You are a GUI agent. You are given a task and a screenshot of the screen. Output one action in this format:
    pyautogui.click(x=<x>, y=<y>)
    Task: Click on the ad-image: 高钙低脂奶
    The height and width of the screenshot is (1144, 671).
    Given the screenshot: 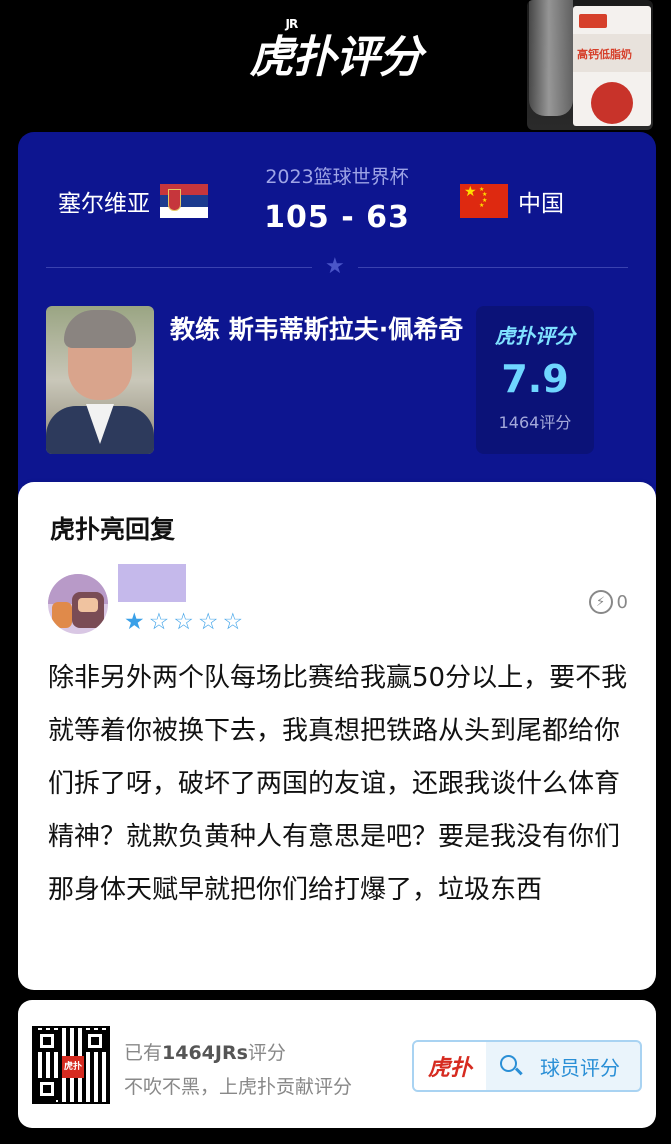 What is the action you would take?
    pyautogui.click(x=590, y=65)
    